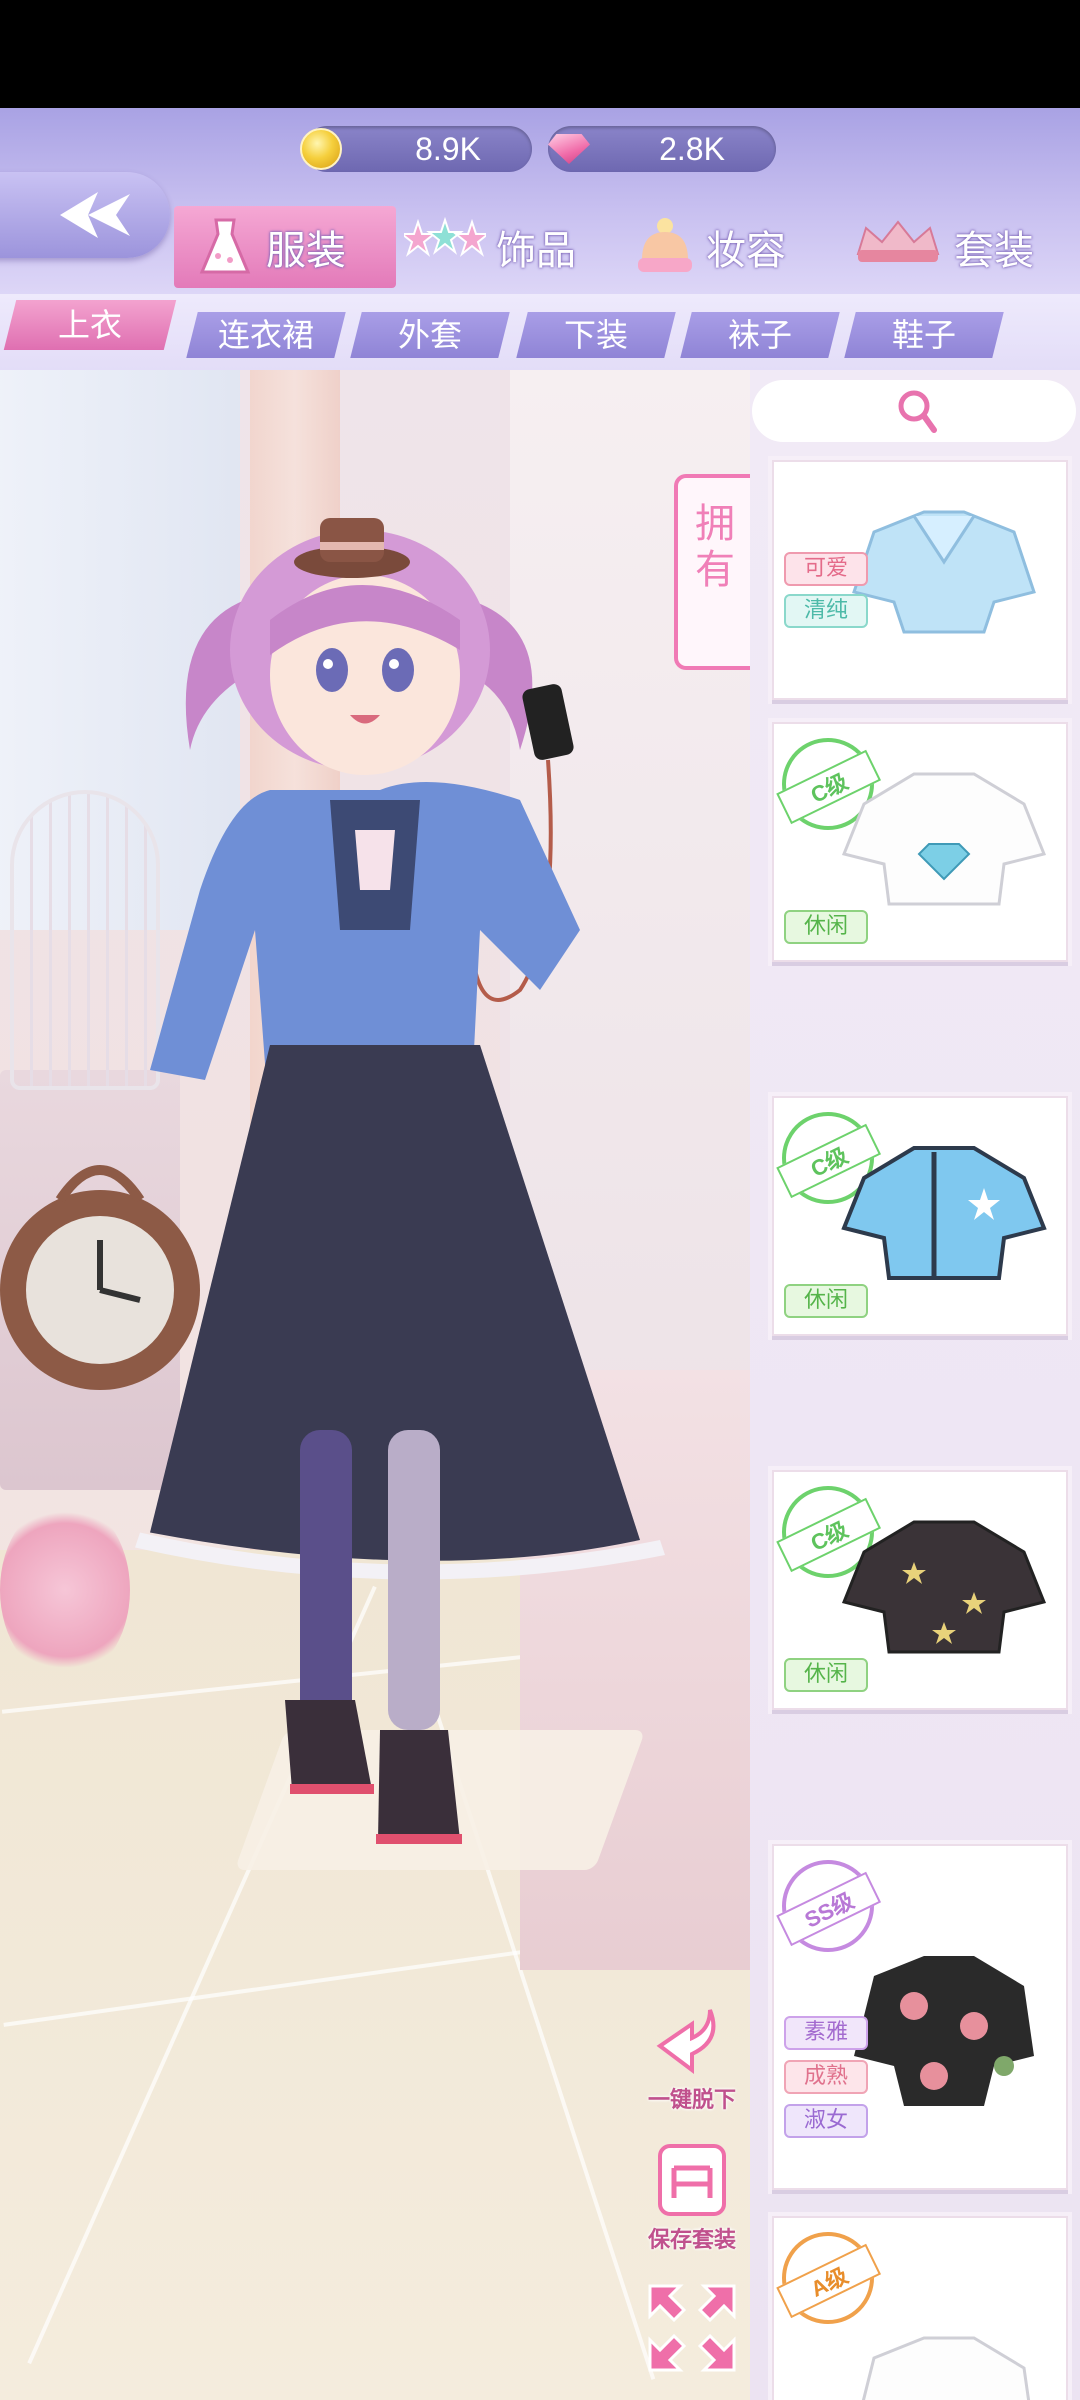 Image resolution: width=1080 pixels, height=2400 pixels. What do you see at coordinates (898, 247) in the screenshot?
I see `crown-icon` at bounding box center [898, 247].